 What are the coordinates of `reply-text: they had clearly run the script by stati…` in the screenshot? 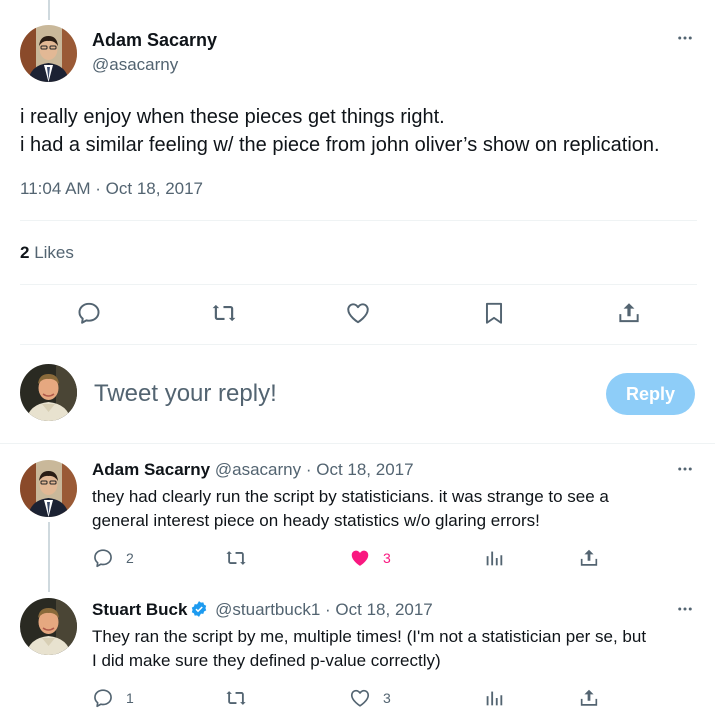 It's located at (397, 509).